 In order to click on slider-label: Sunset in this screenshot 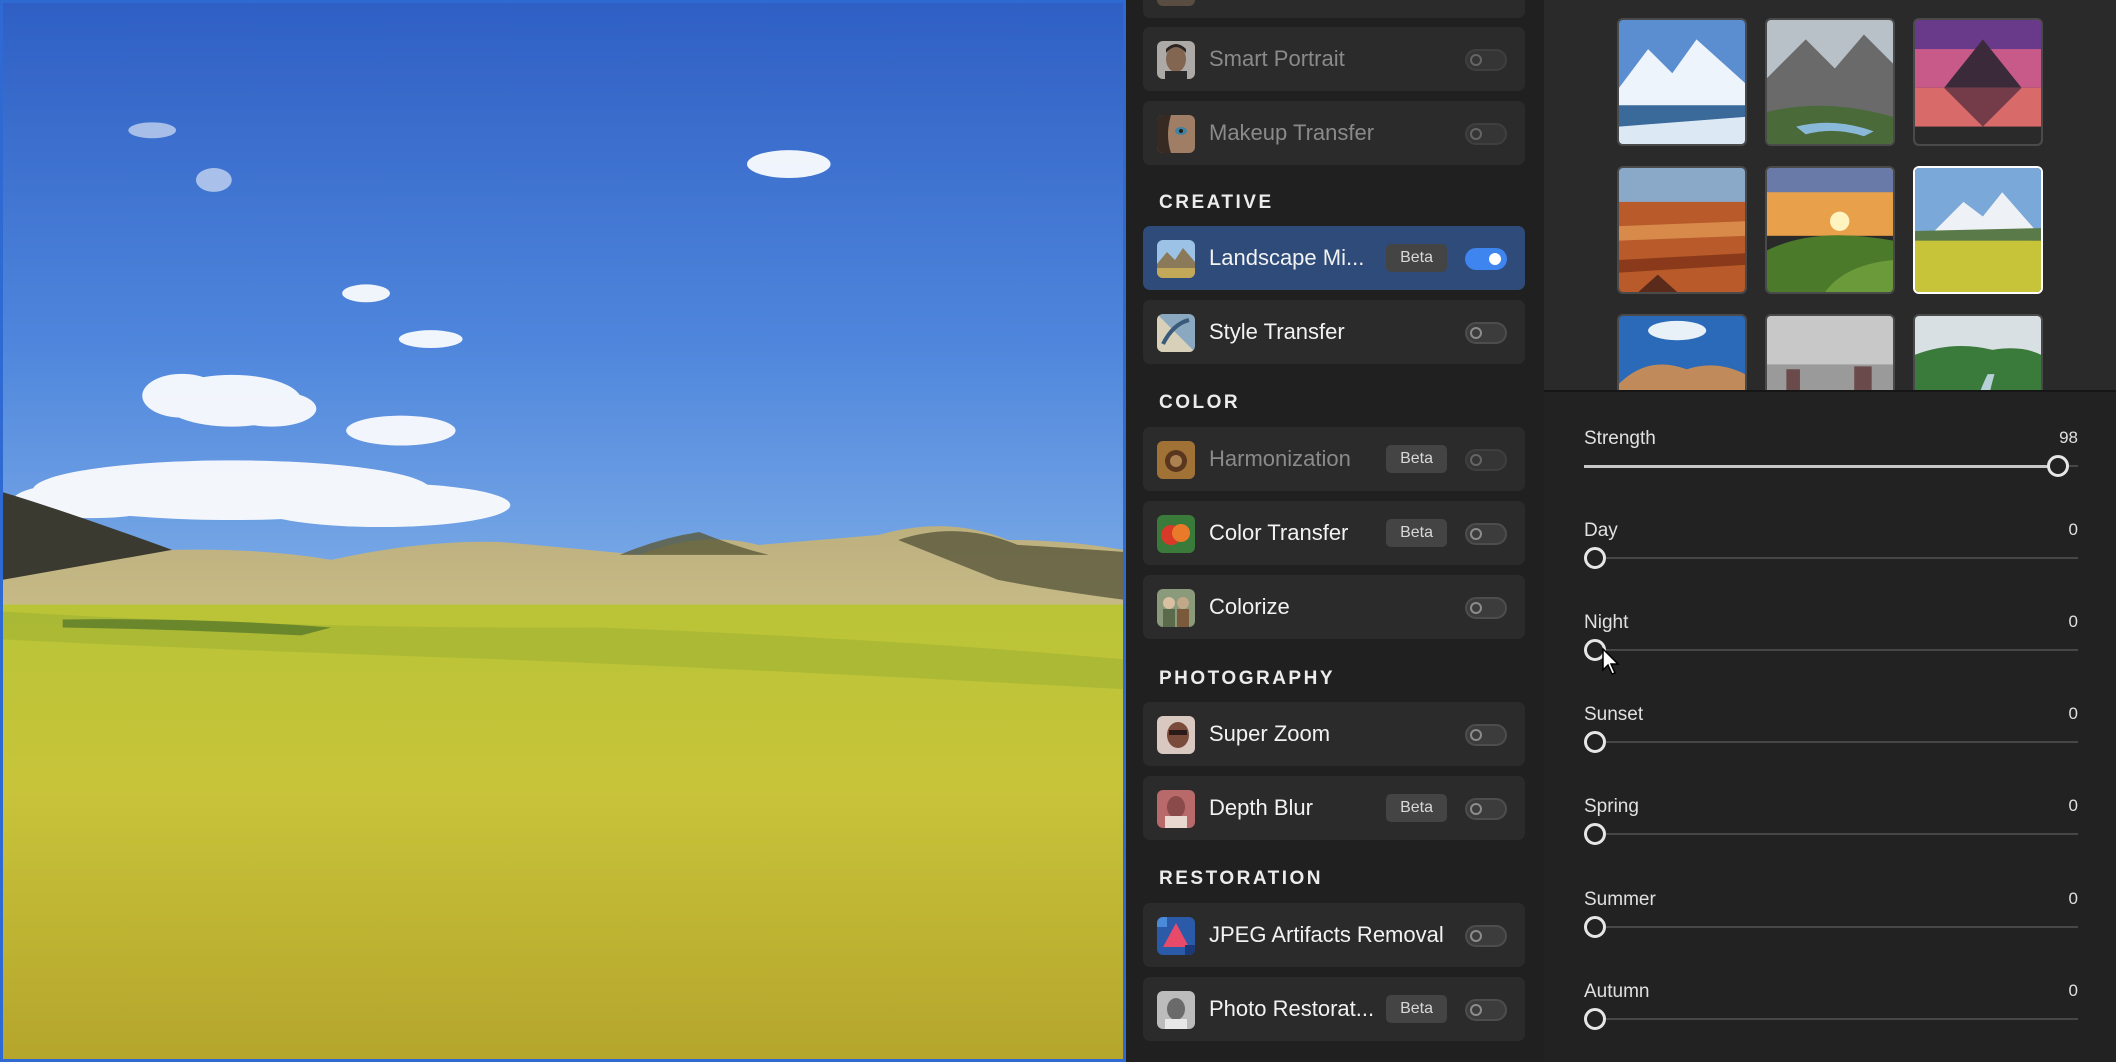, I will do `click(1614, 714)`.